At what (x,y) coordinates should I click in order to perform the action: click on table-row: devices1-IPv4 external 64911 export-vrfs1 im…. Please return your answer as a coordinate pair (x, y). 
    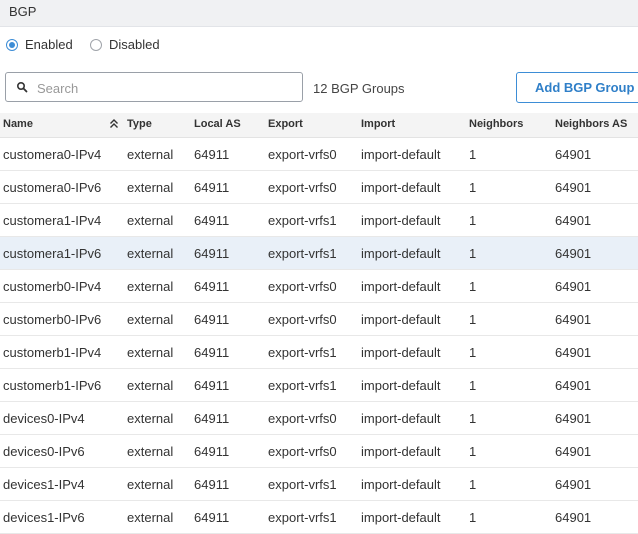
    Looking at the image, I should click on (319, 484).